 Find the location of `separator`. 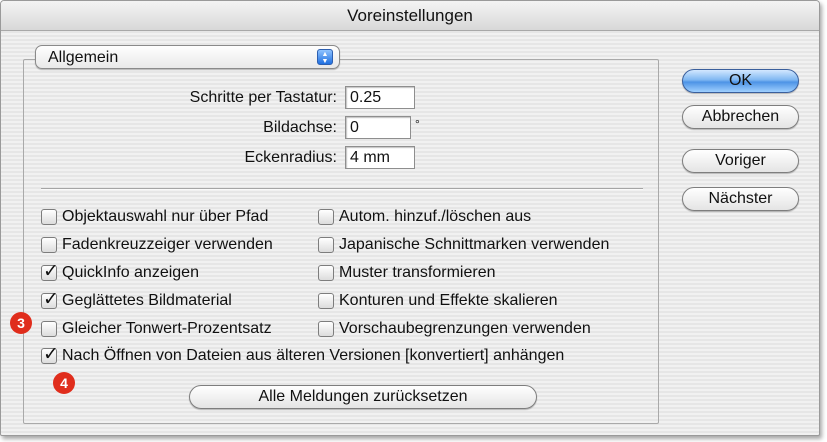

separator is located at coordinates (342, 189).